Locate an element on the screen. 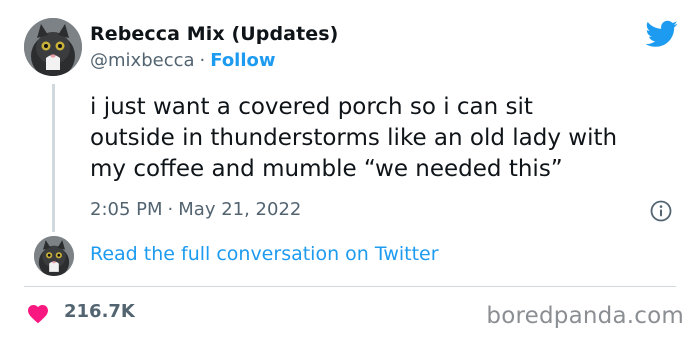 The width and height of the screenshot is (700, 339). thread-line is located at coordinates (53, 158).